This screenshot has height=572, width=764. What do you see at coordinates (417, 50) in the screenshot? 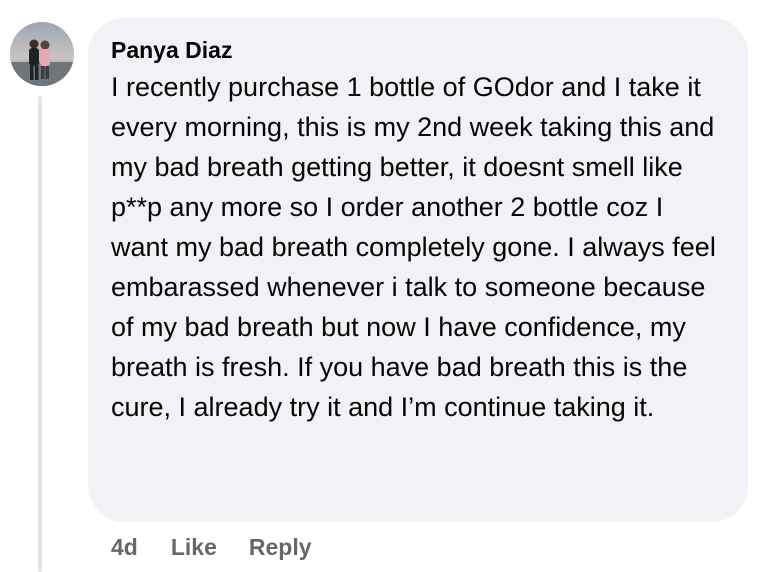
I see `comment-author-name: Panya Diaz` at bounding box center [417, 50].